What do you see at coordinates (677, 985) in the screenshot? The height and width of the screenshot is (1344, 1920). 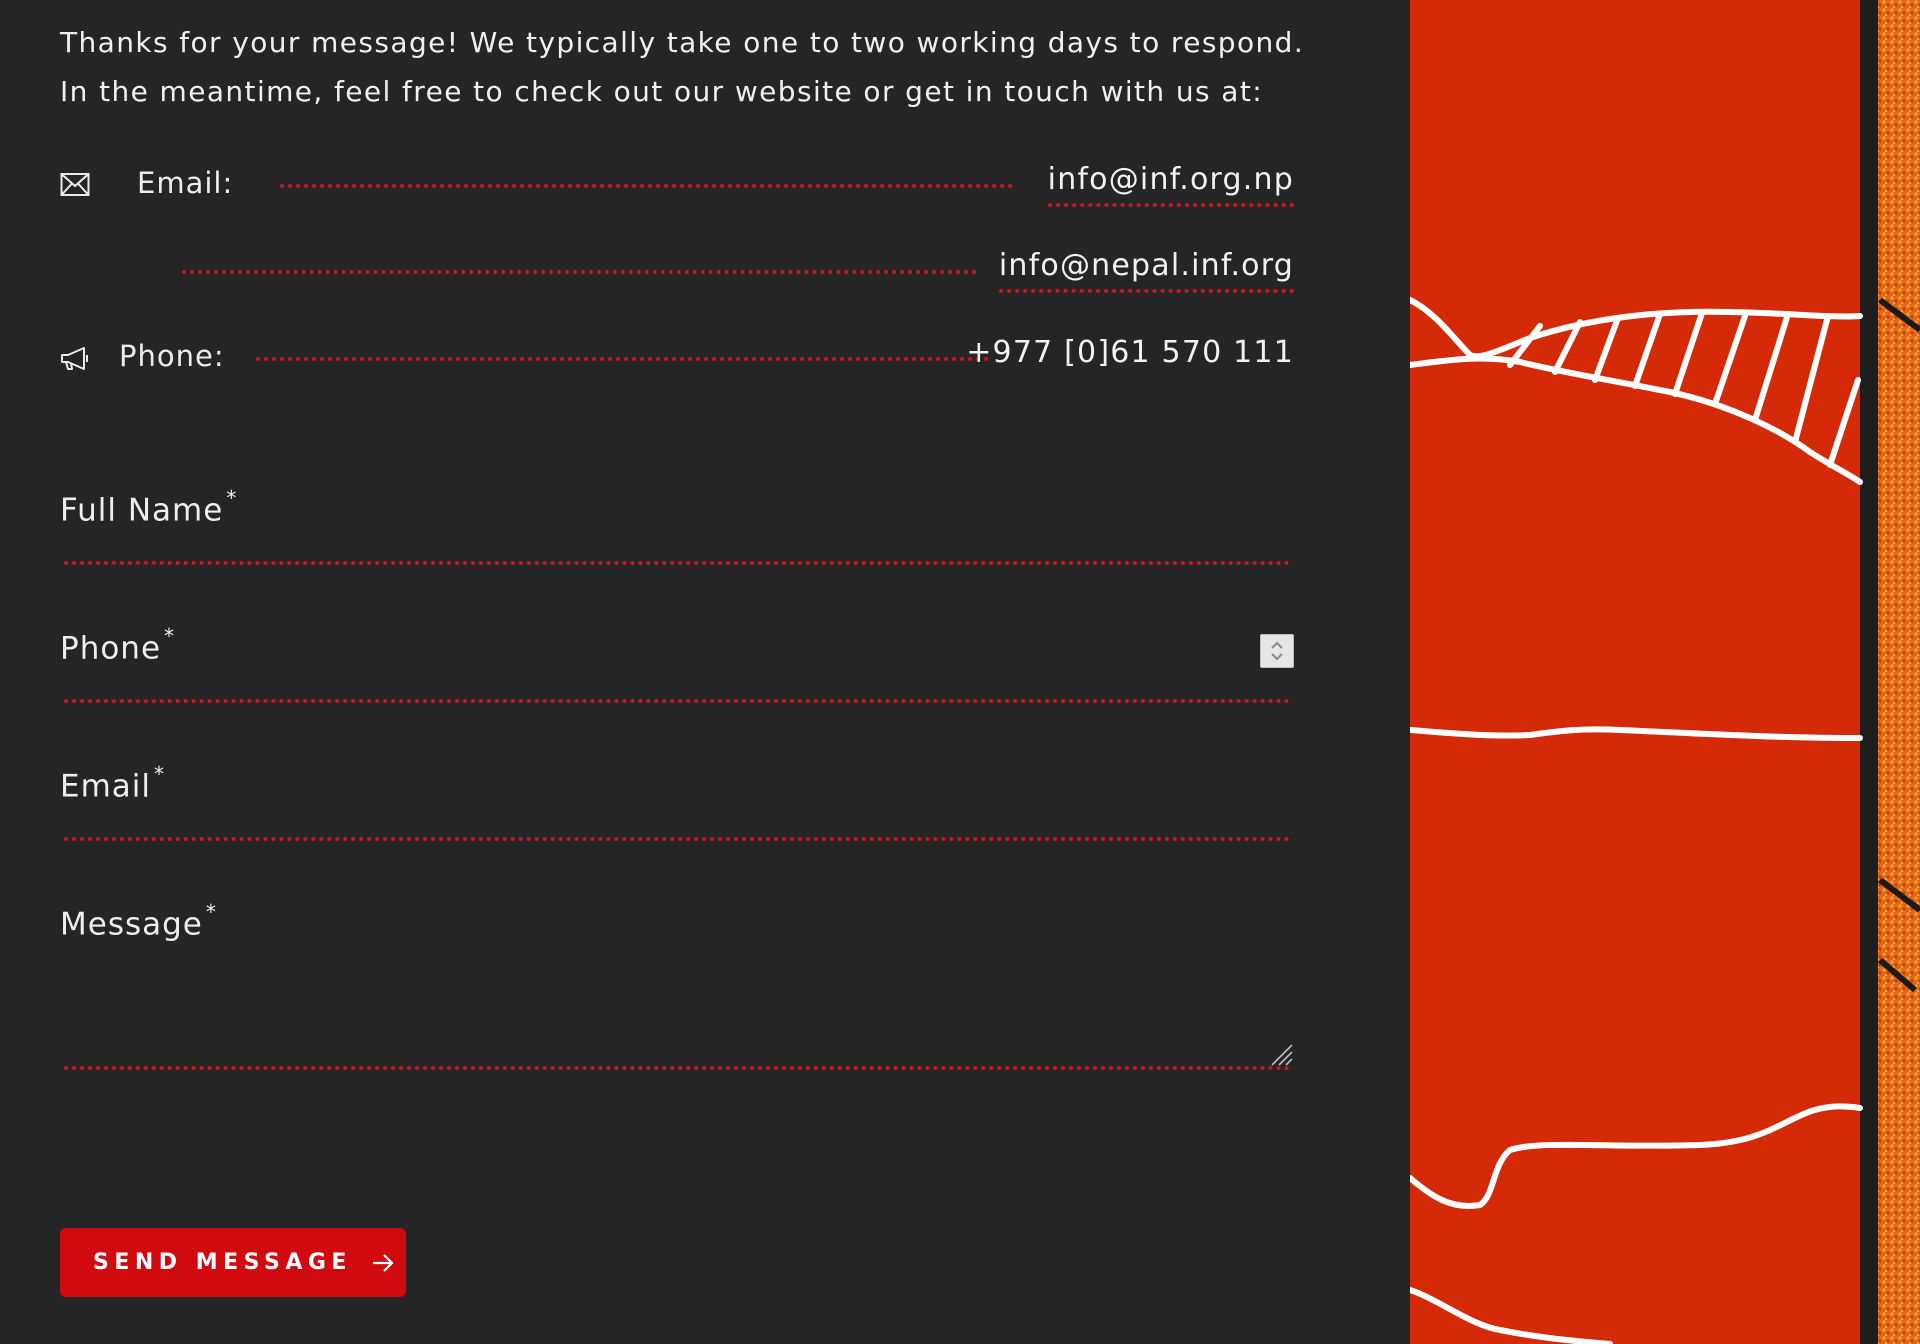 I see `message-textarea: Message *` at bounding box center [677, 985].